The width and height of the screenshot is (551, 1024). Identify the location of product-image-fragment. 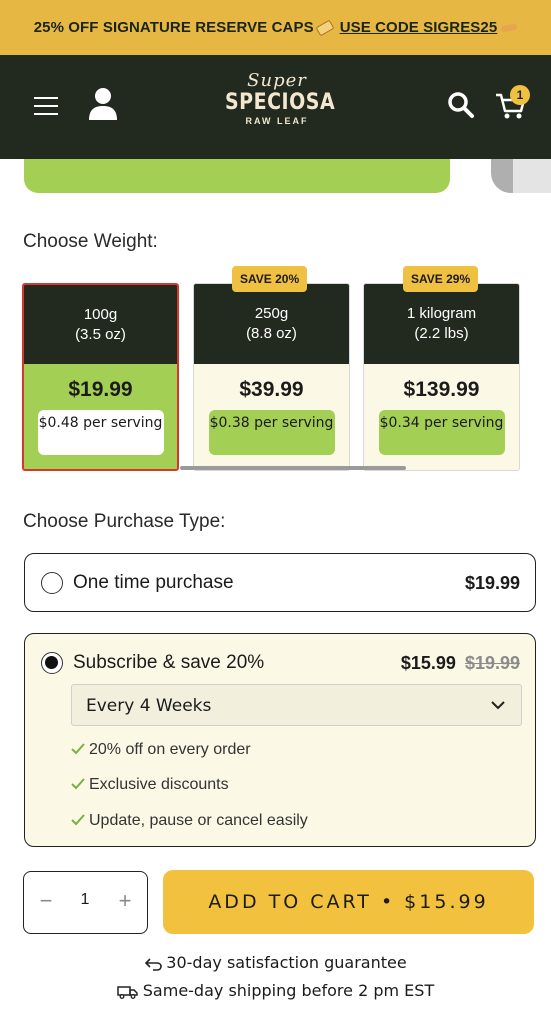
(237, 176).